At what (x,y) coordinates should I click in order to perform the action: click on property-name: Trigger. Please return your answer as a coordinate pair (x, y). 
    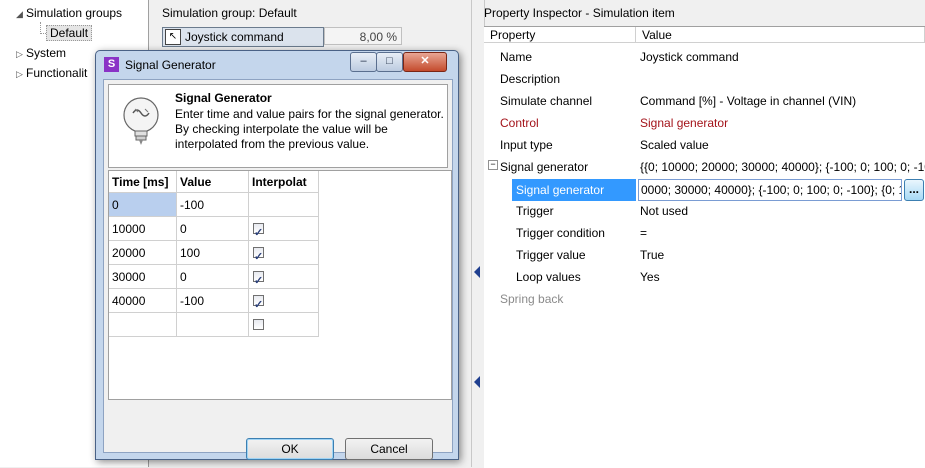
    Looking at the image, I should click on (535, 211).